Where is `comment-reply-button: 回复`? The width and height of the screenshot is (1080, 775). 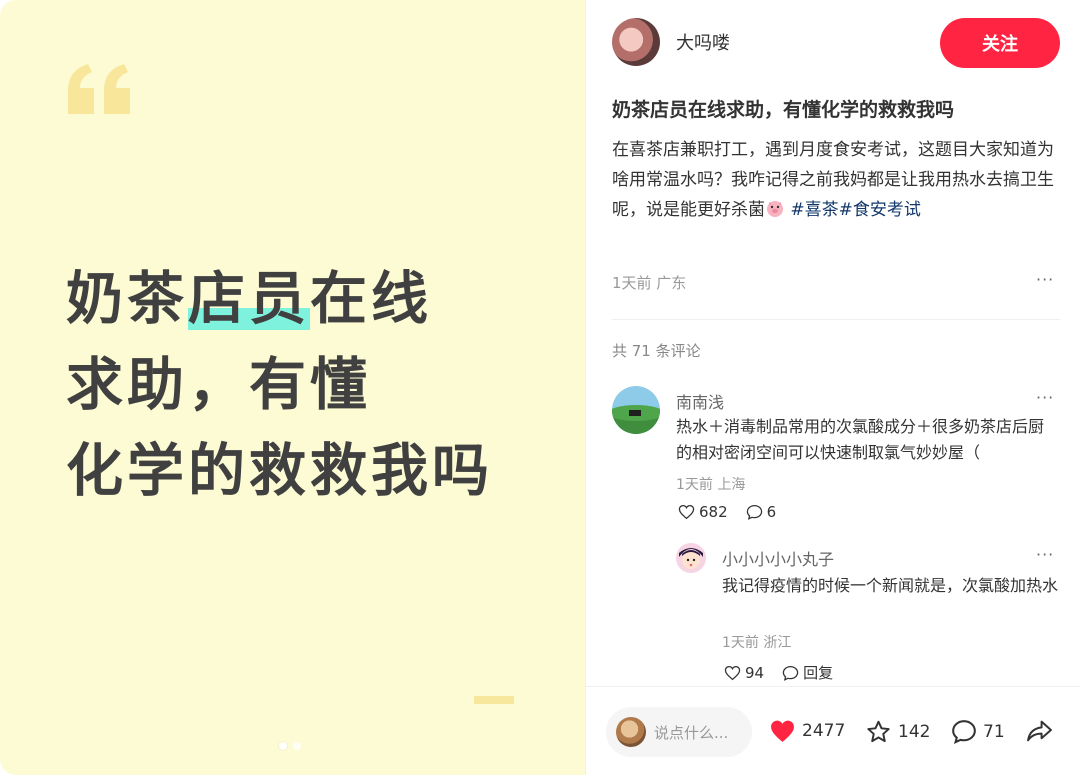
comment-reply-button: 回复 is located at coordinates (807, 672).